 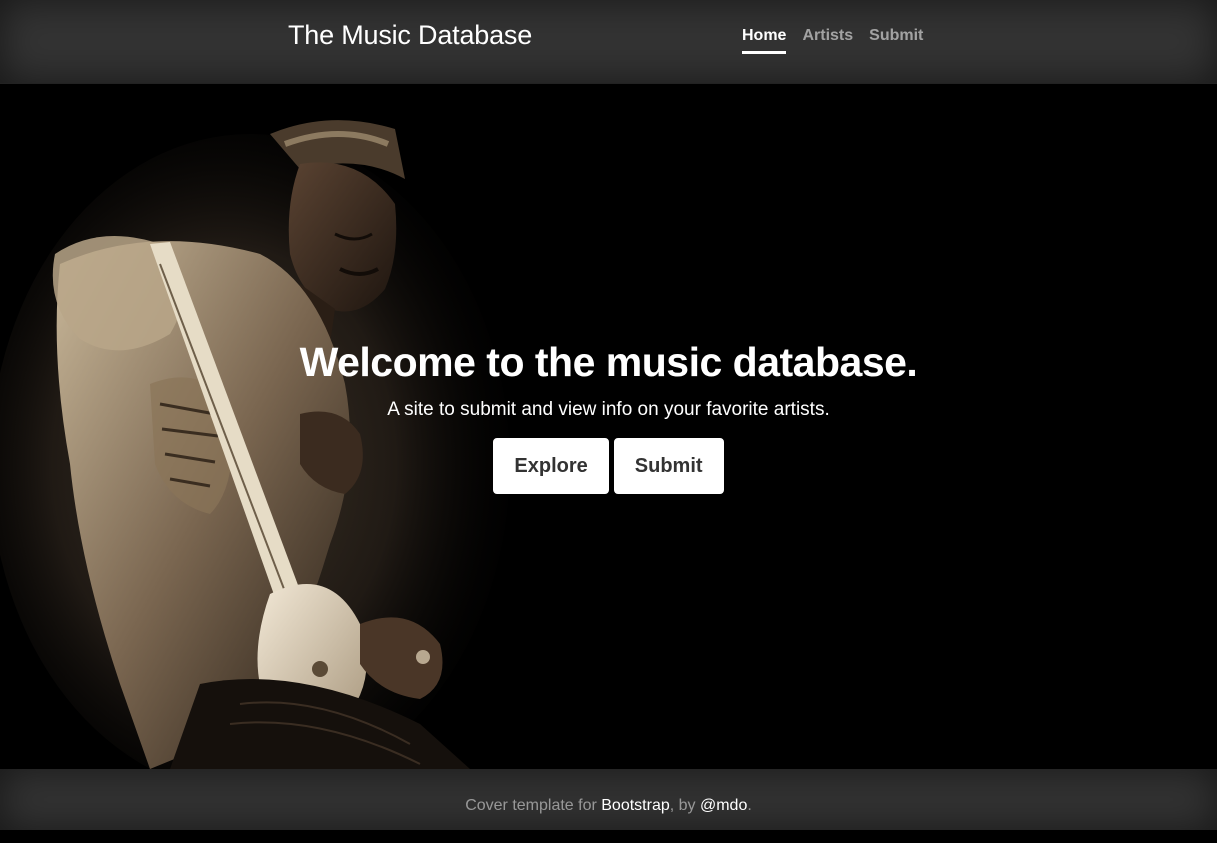 I want to click on footer-middle: , by, so click(x=684, y=805).